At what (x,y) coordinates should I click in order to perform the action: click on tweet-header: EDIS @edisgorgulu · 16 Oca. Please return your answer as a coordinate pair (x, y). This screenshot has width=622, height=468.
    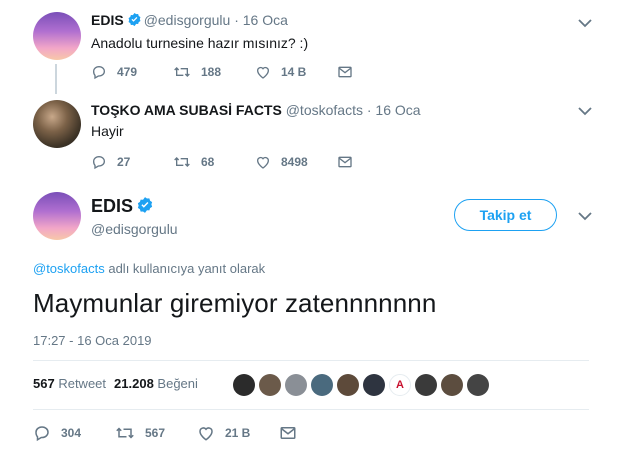
    Looking at the image, I should click on (189, 21).